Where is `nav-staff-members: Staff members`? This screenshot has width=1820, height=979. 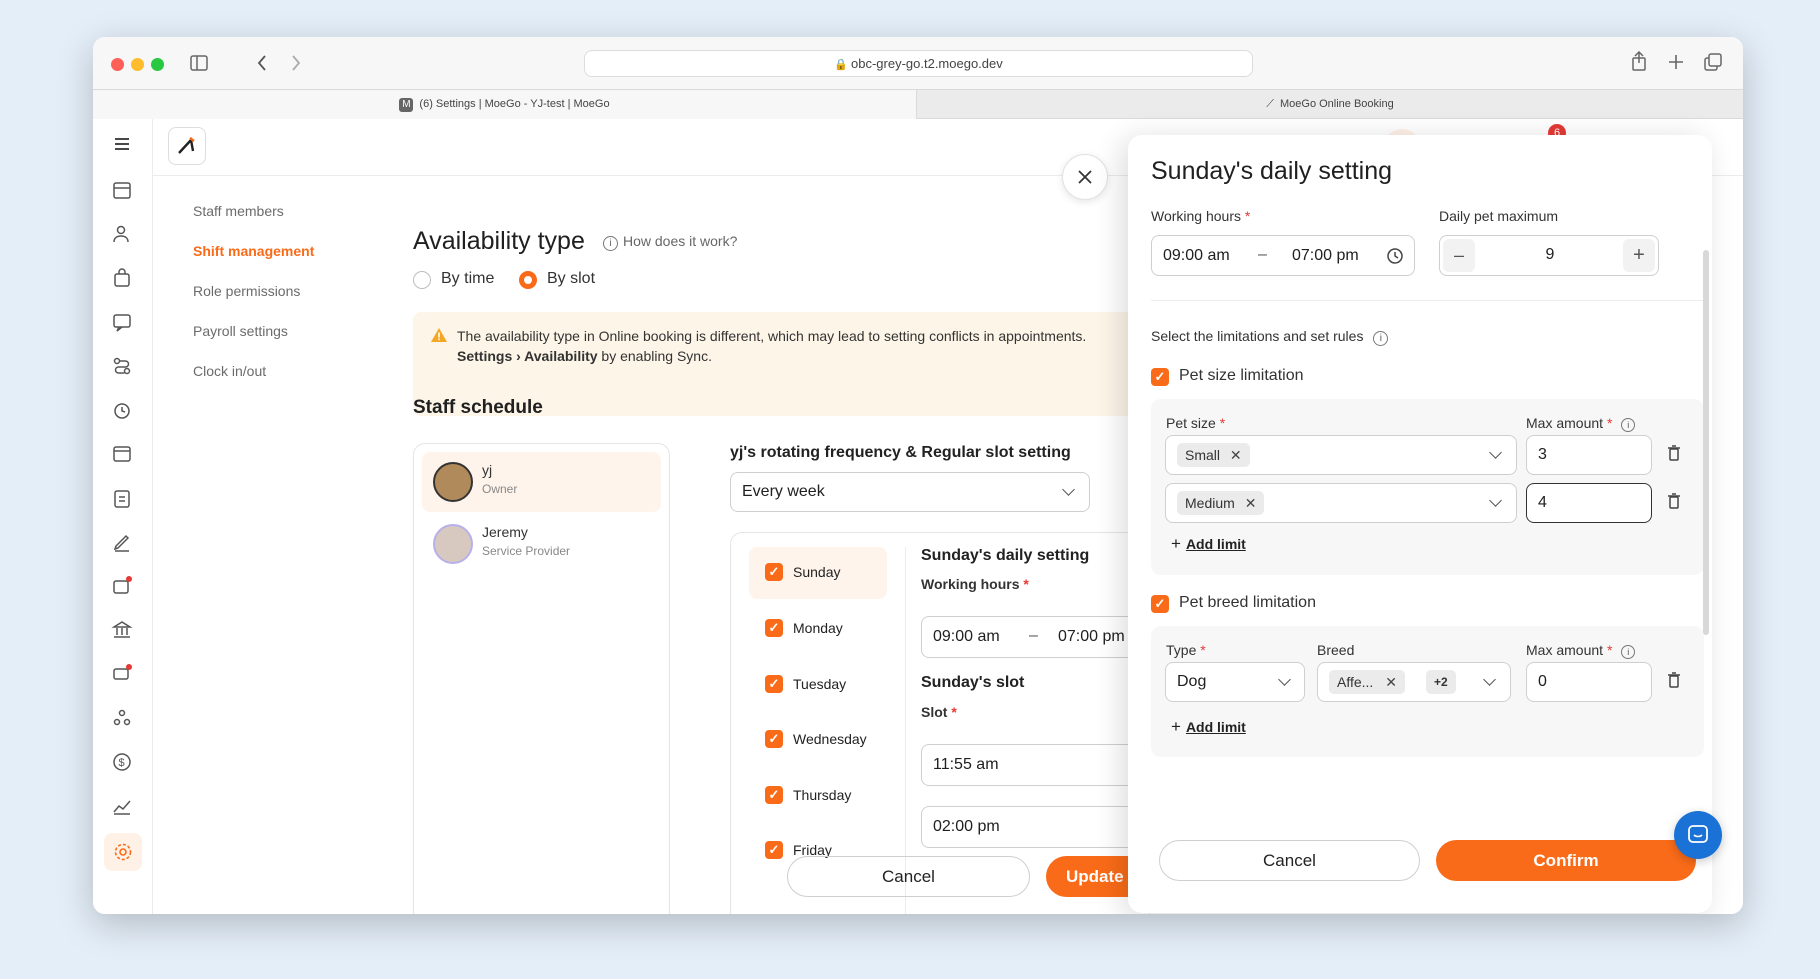 nav-staff-members: Staff members is located at coordinates (238, 211).